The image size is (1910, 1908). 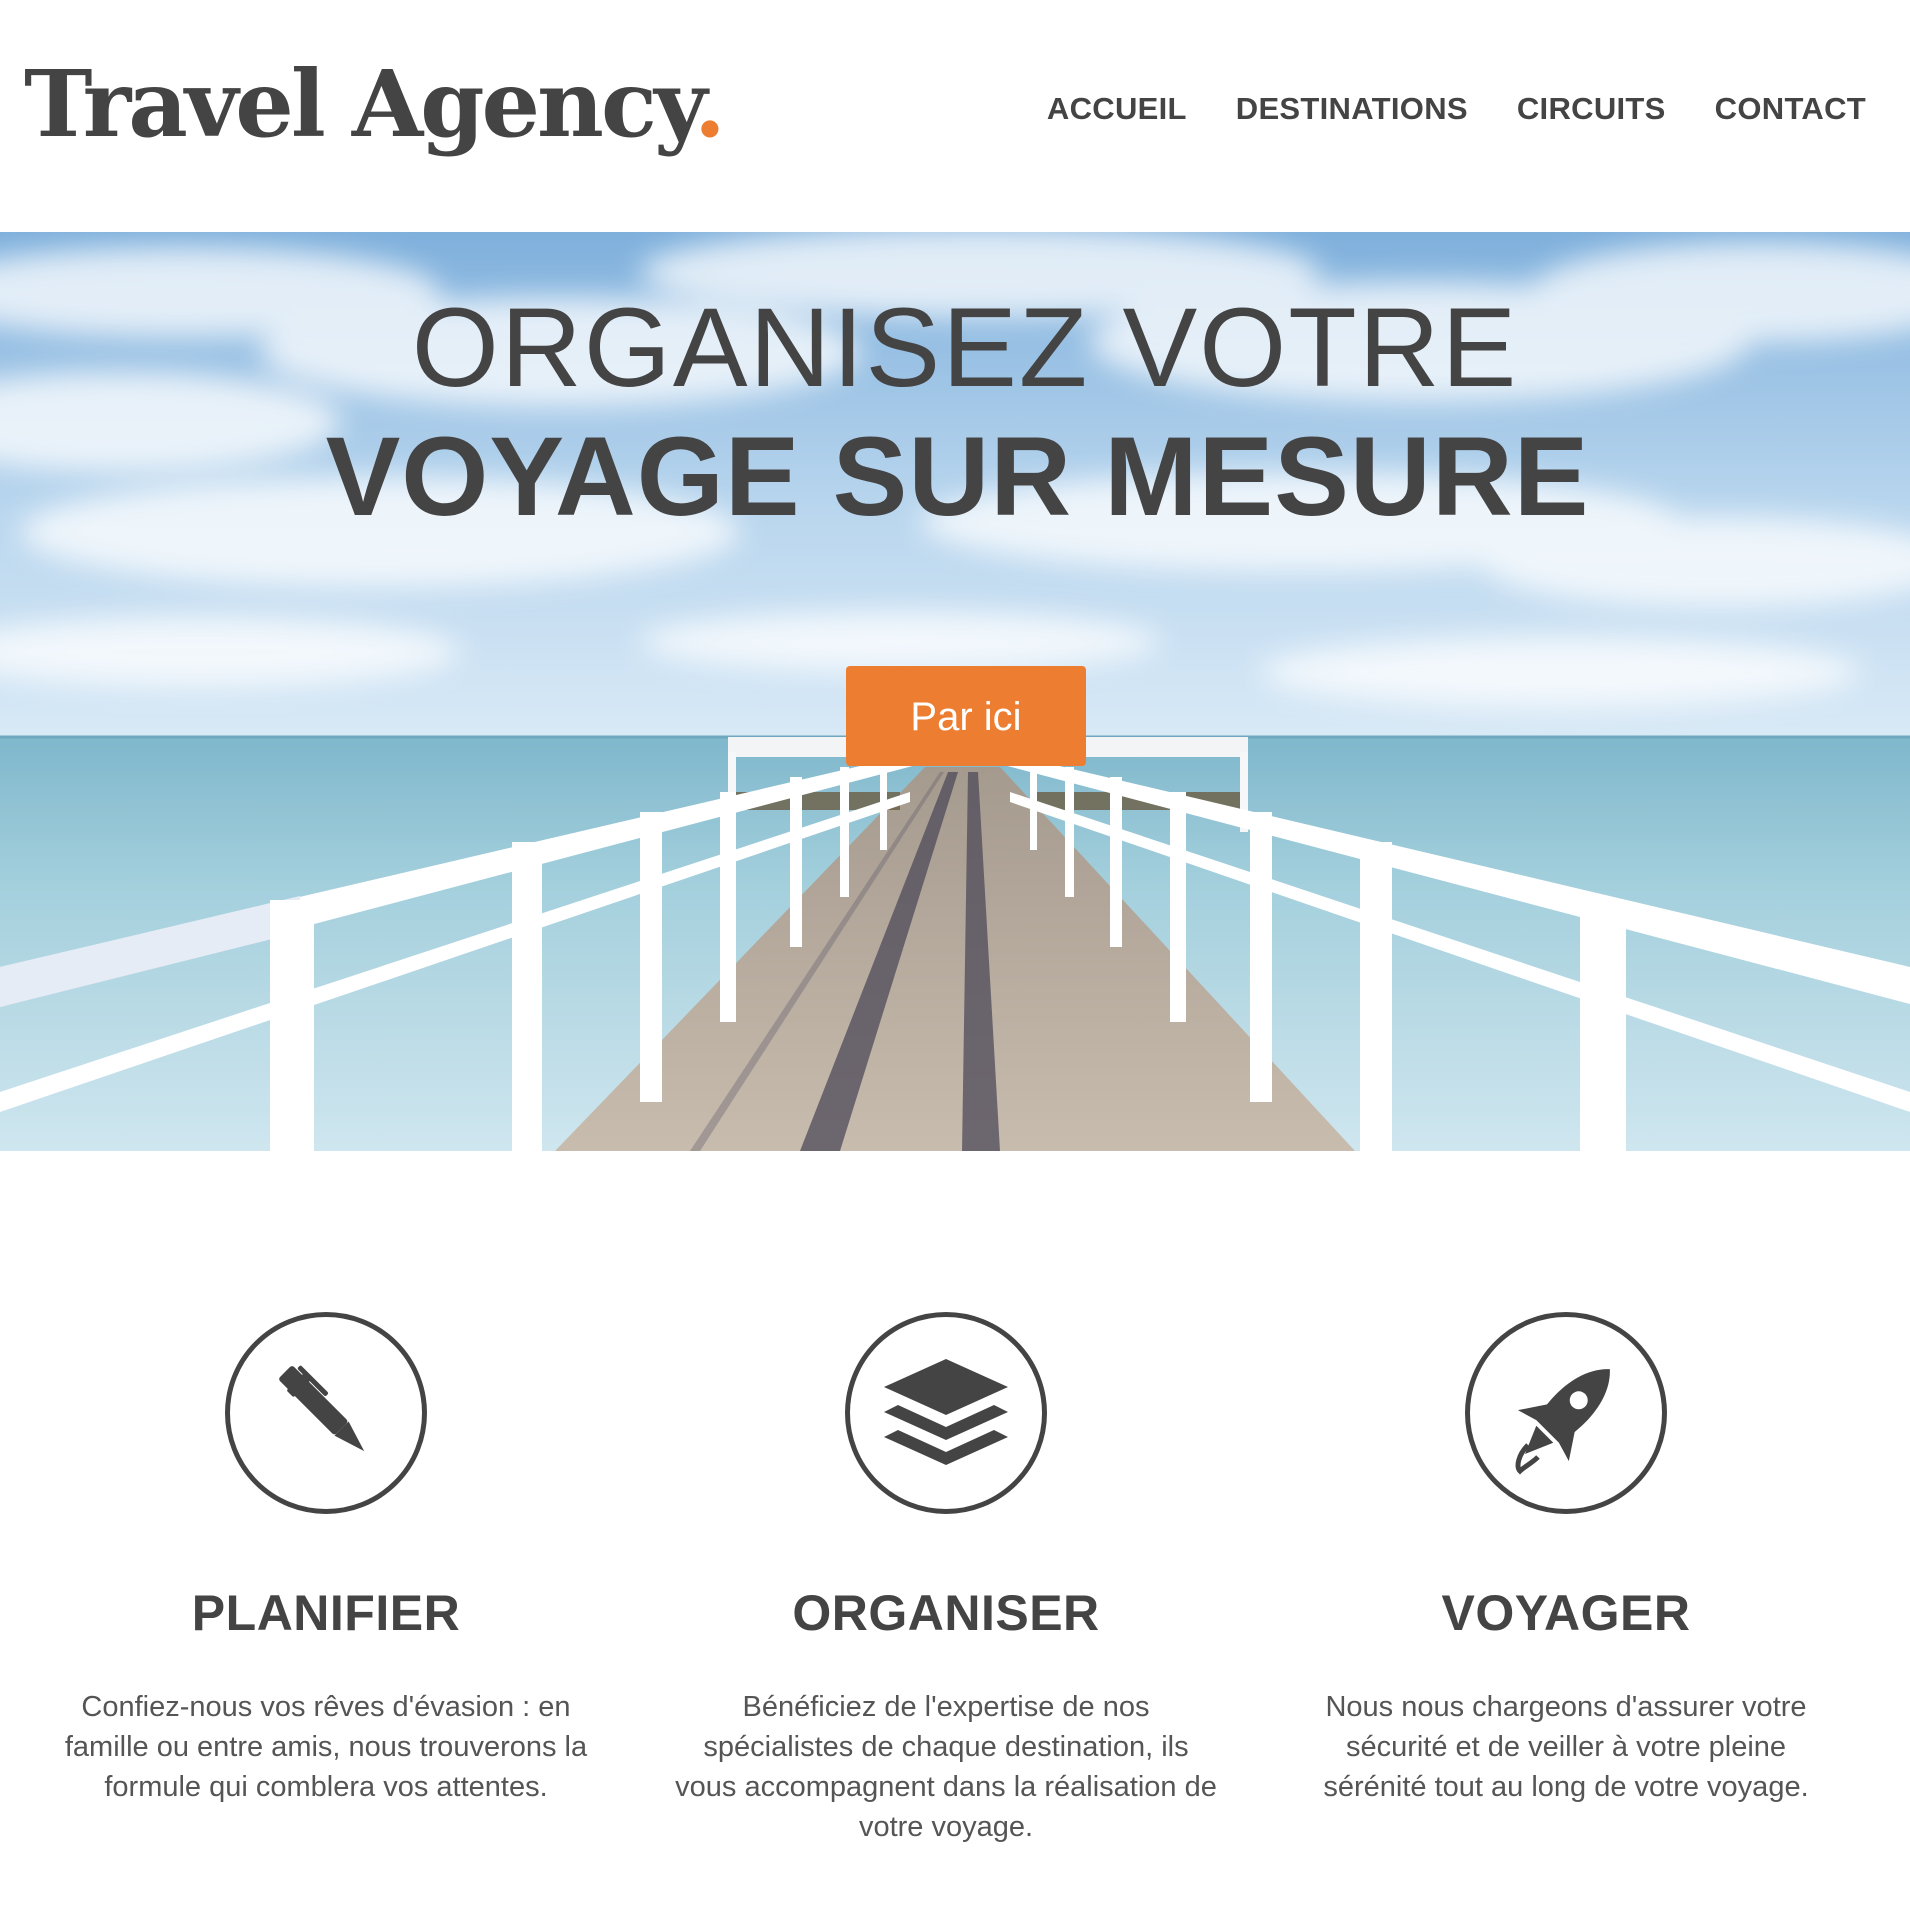 What do you see at coordinates (946, 1613) in the screenshot?
I see `feature-title: ORGANISER` at bounding box center [946, 1613].